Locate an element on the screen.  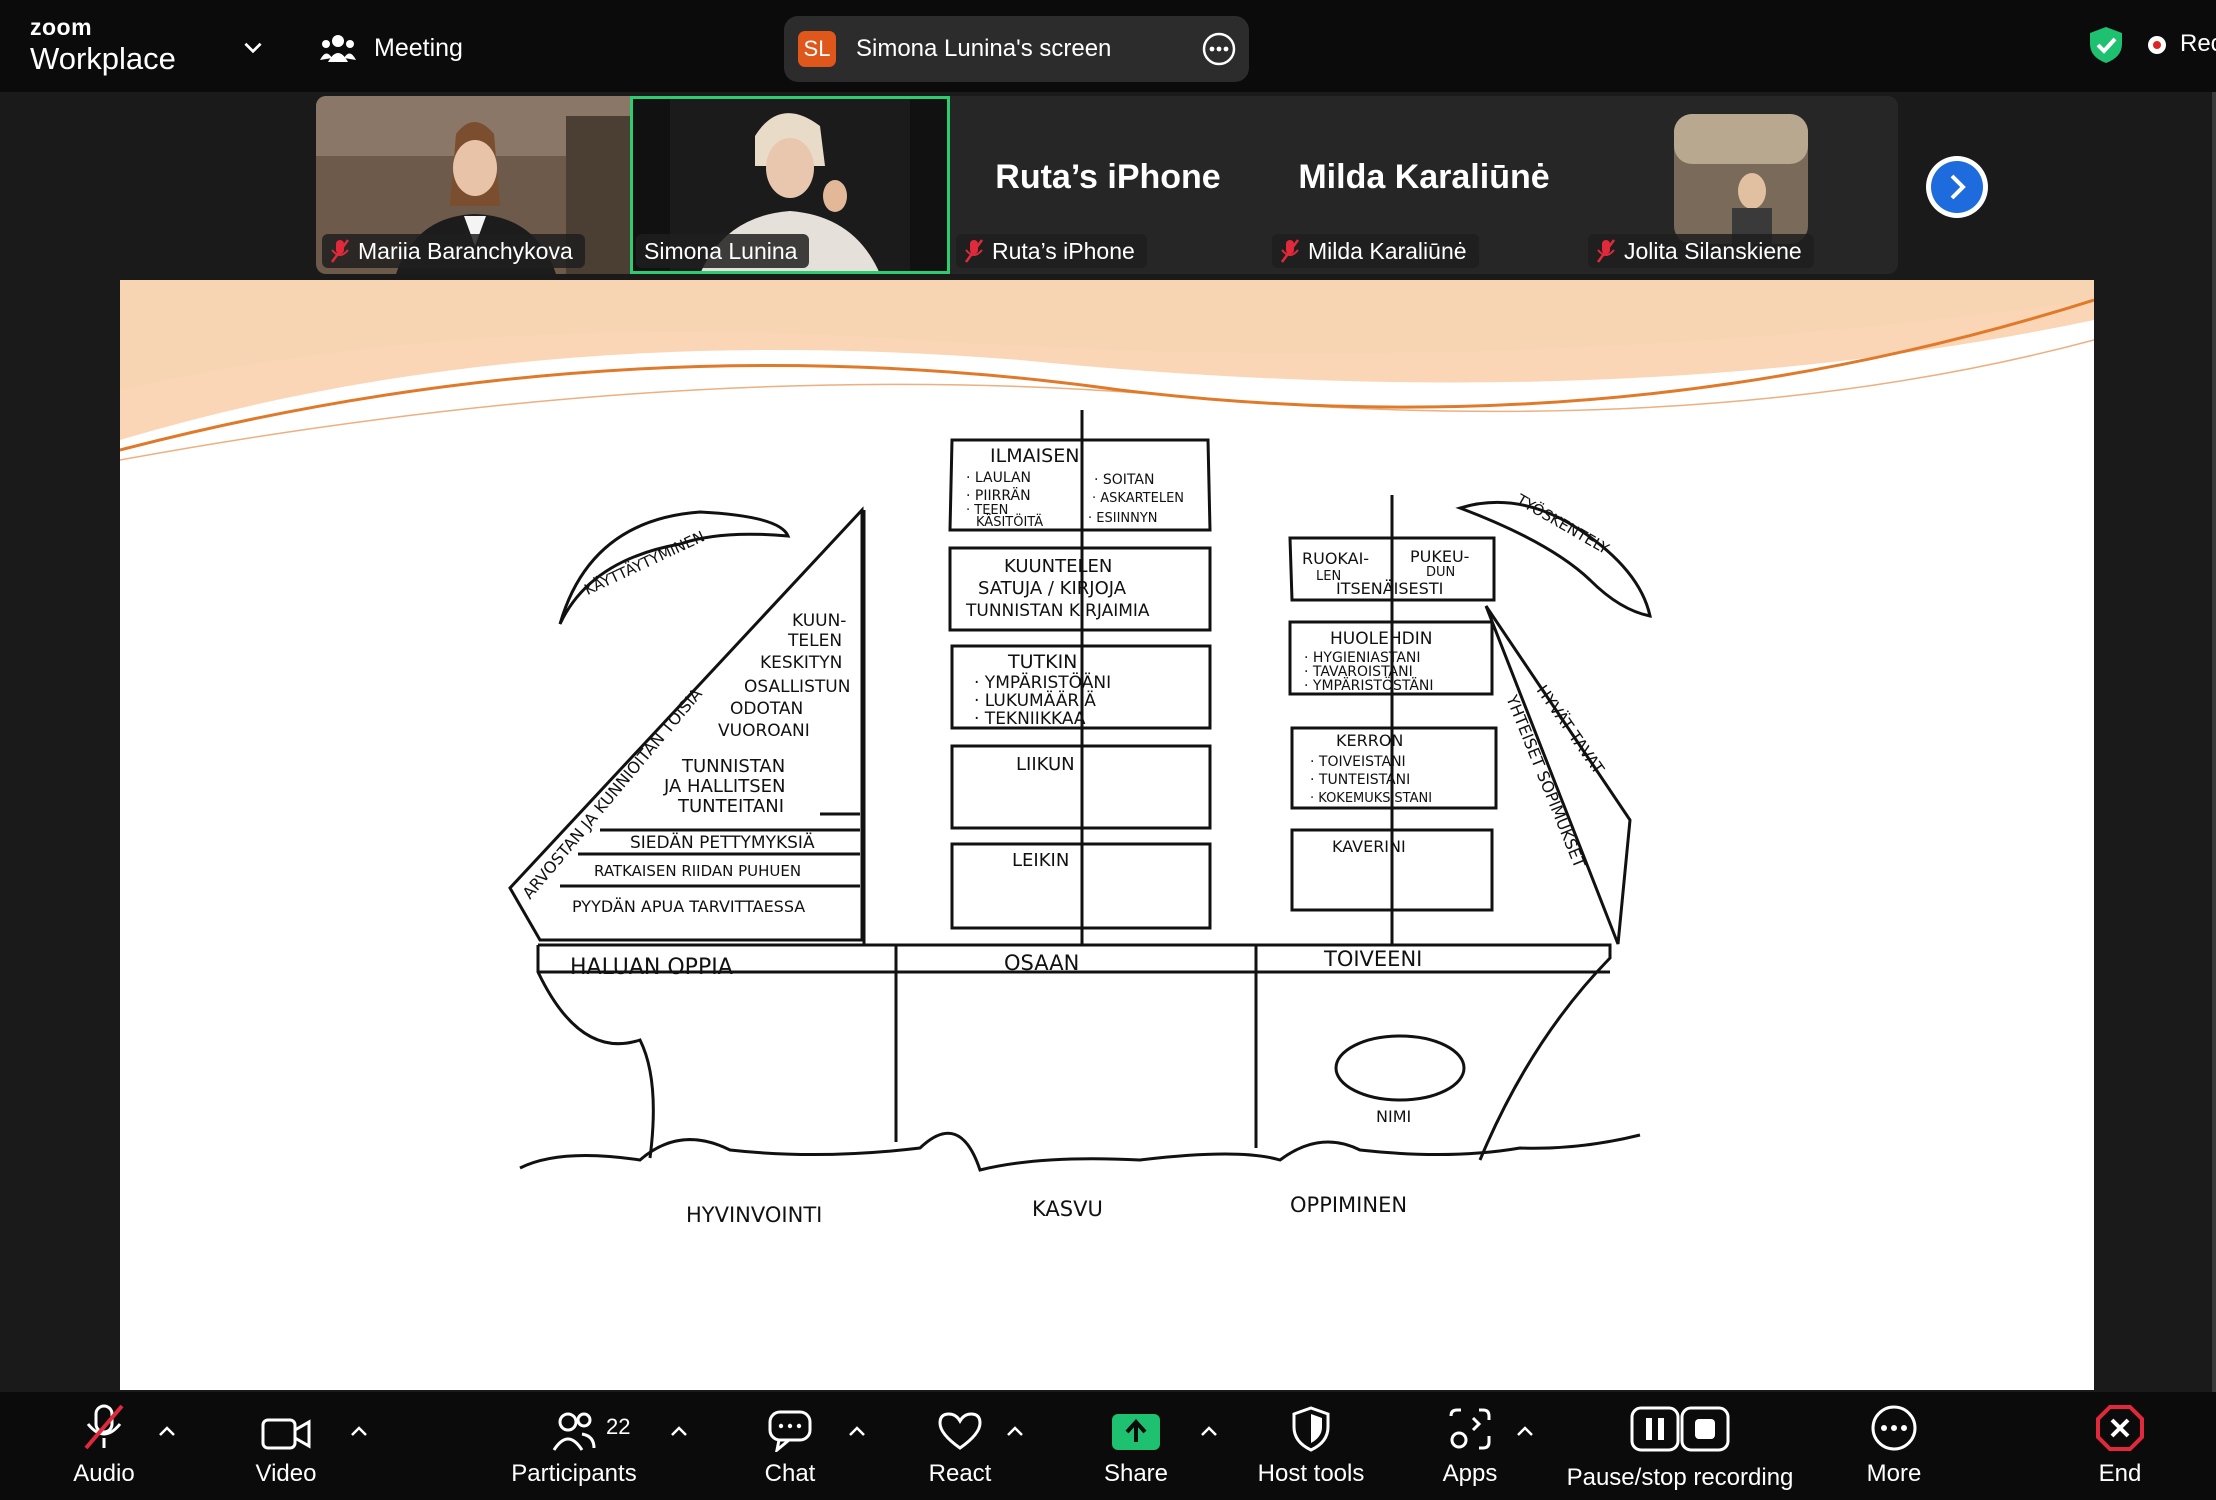
recording-label: Rec is located at coordinates (2198, 43).